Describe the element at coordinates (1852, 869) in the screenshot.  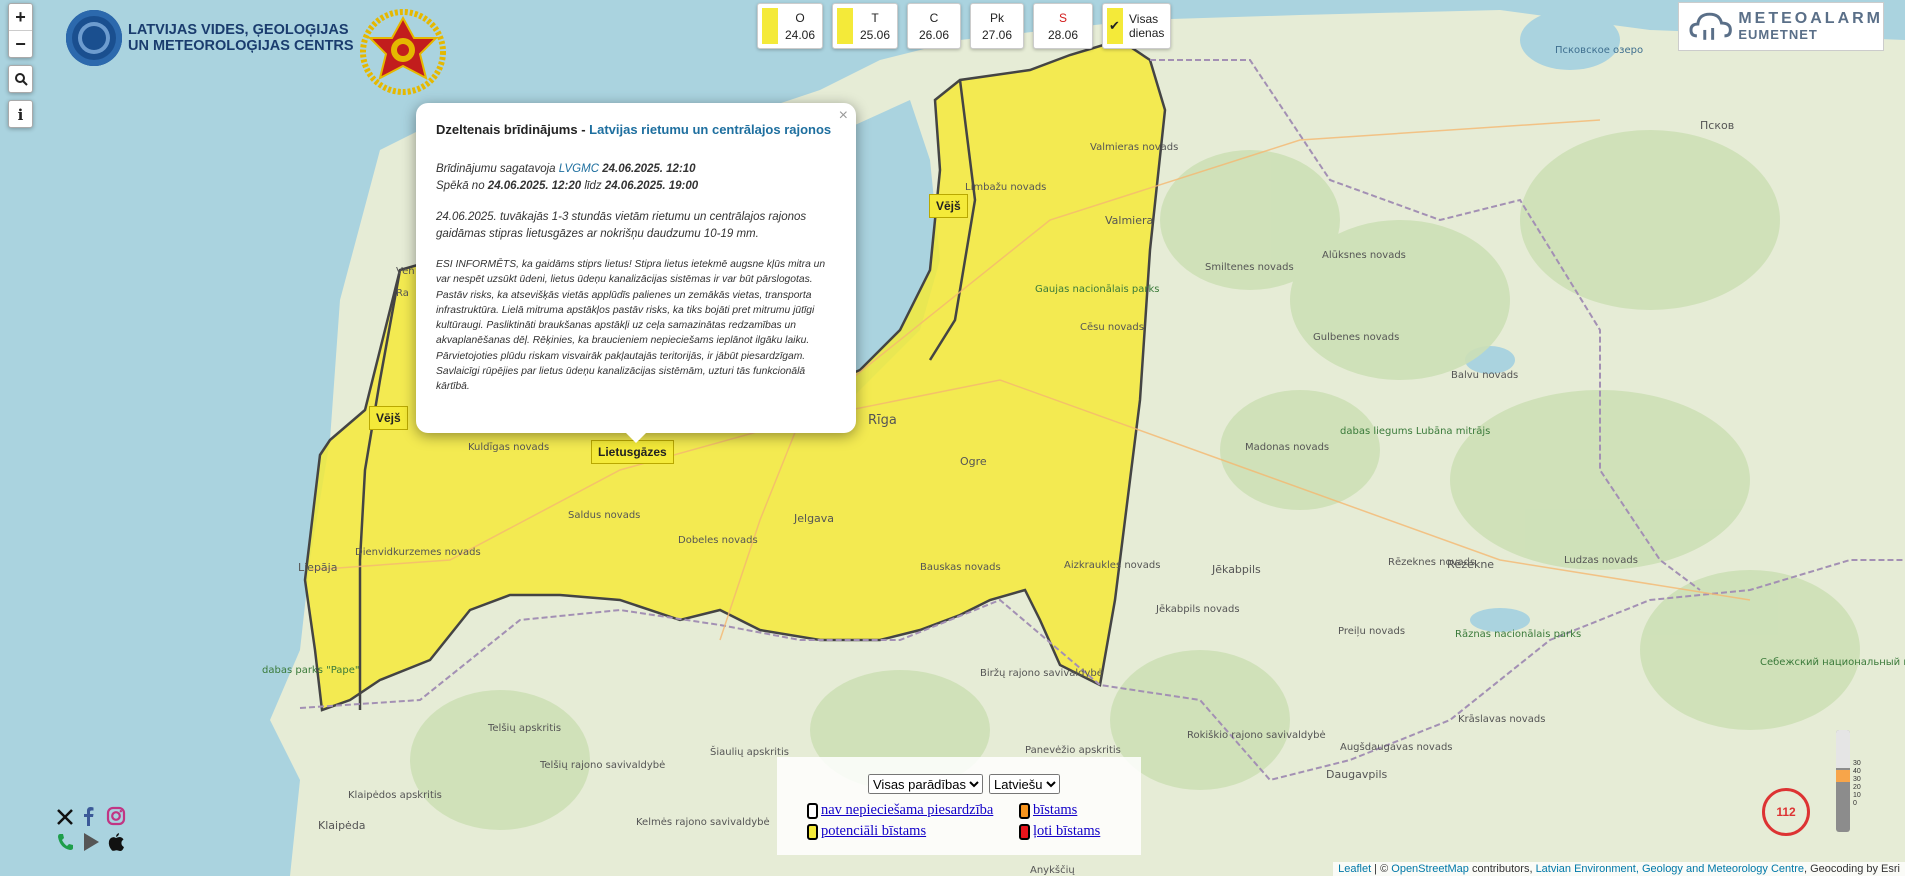
I see `attrib-sep3: , Geocoding by Esri` at that location.